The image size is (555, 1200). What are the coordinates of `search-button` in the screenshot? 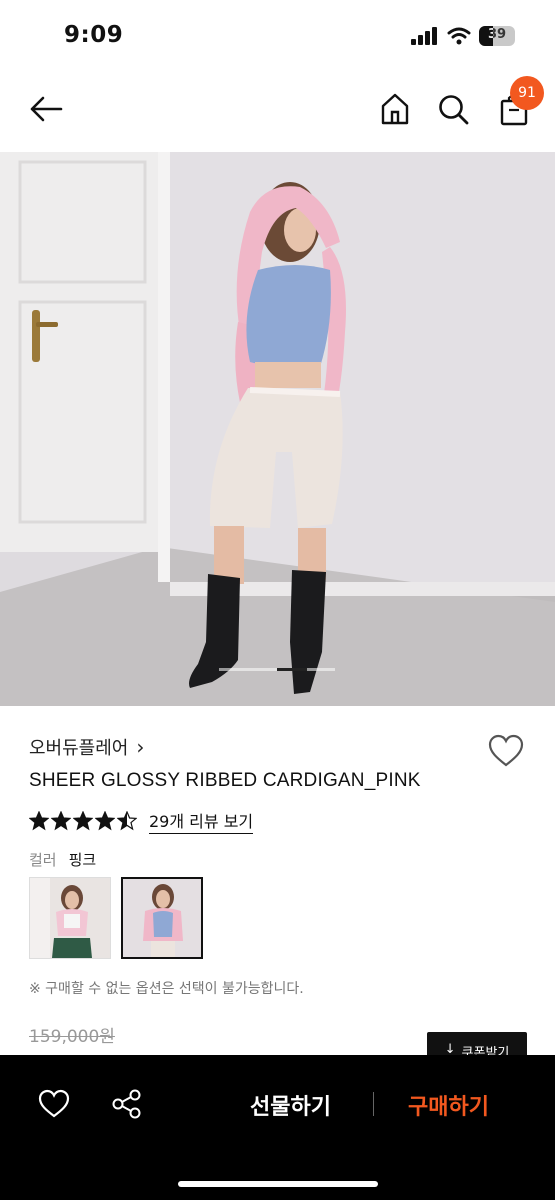 It's located at (453, 109).